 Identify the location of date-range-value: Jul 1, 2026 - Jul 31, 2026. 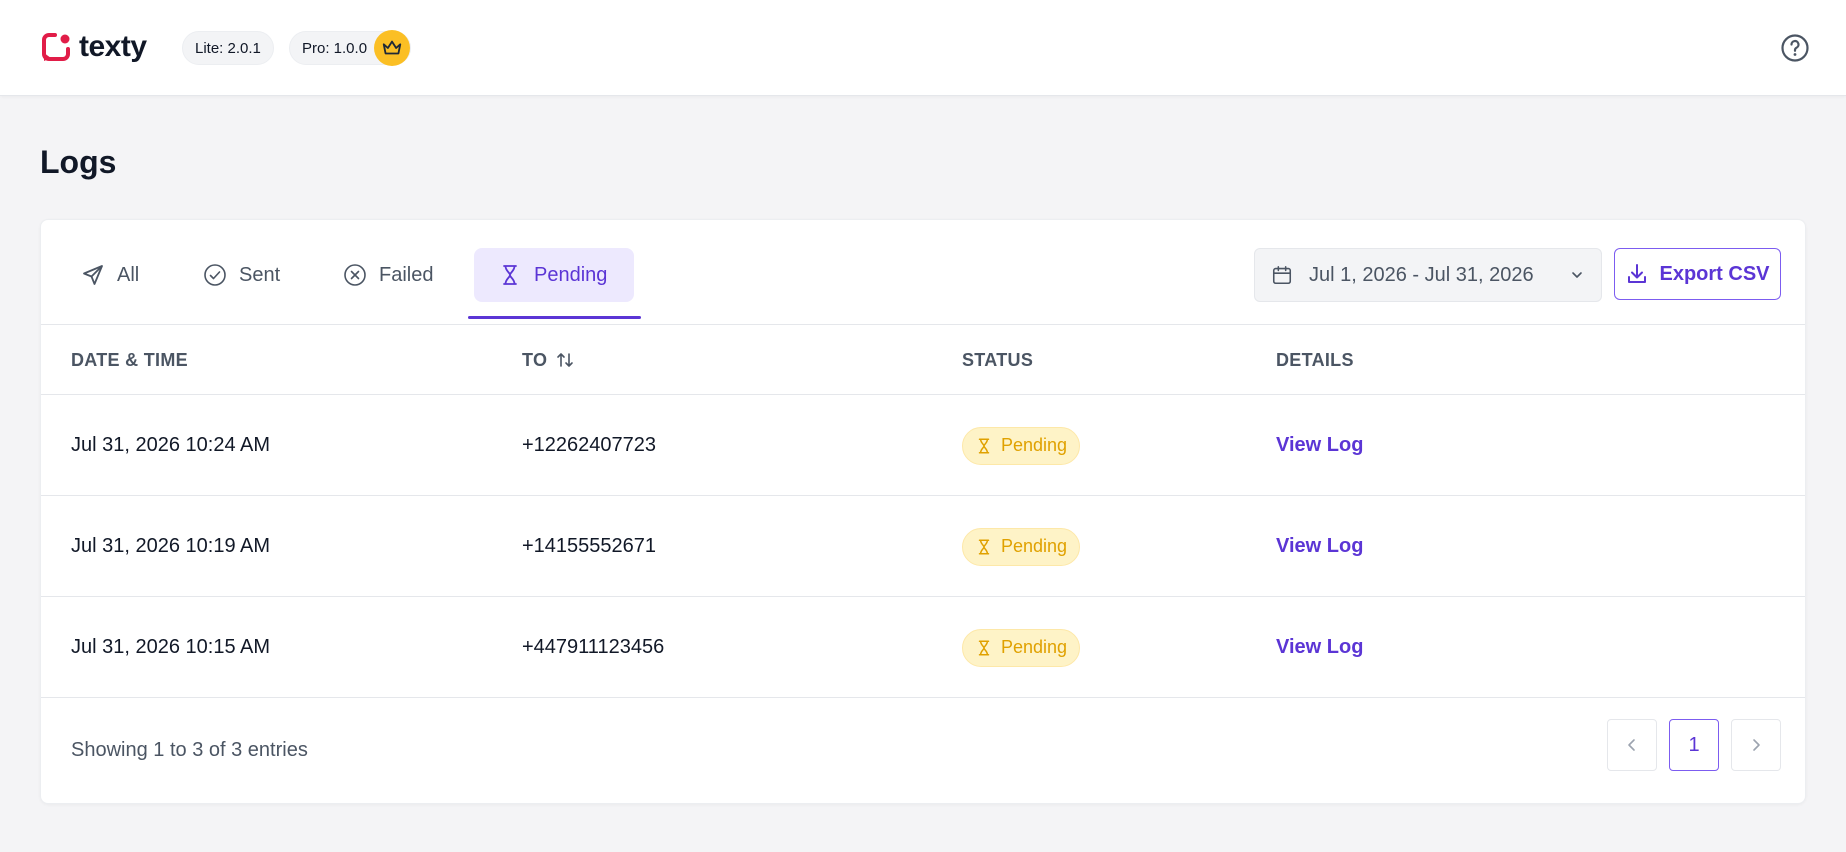
(1421, 274).